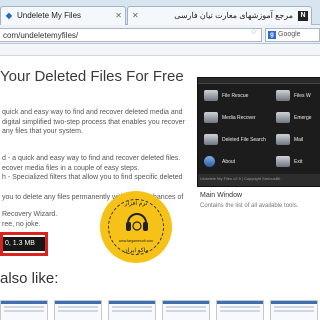 The image size is (320, 320). Describe the element at coordinates (221, 195) in the screenshot. I see `screenshot-caption-title: Main Window` at that location.